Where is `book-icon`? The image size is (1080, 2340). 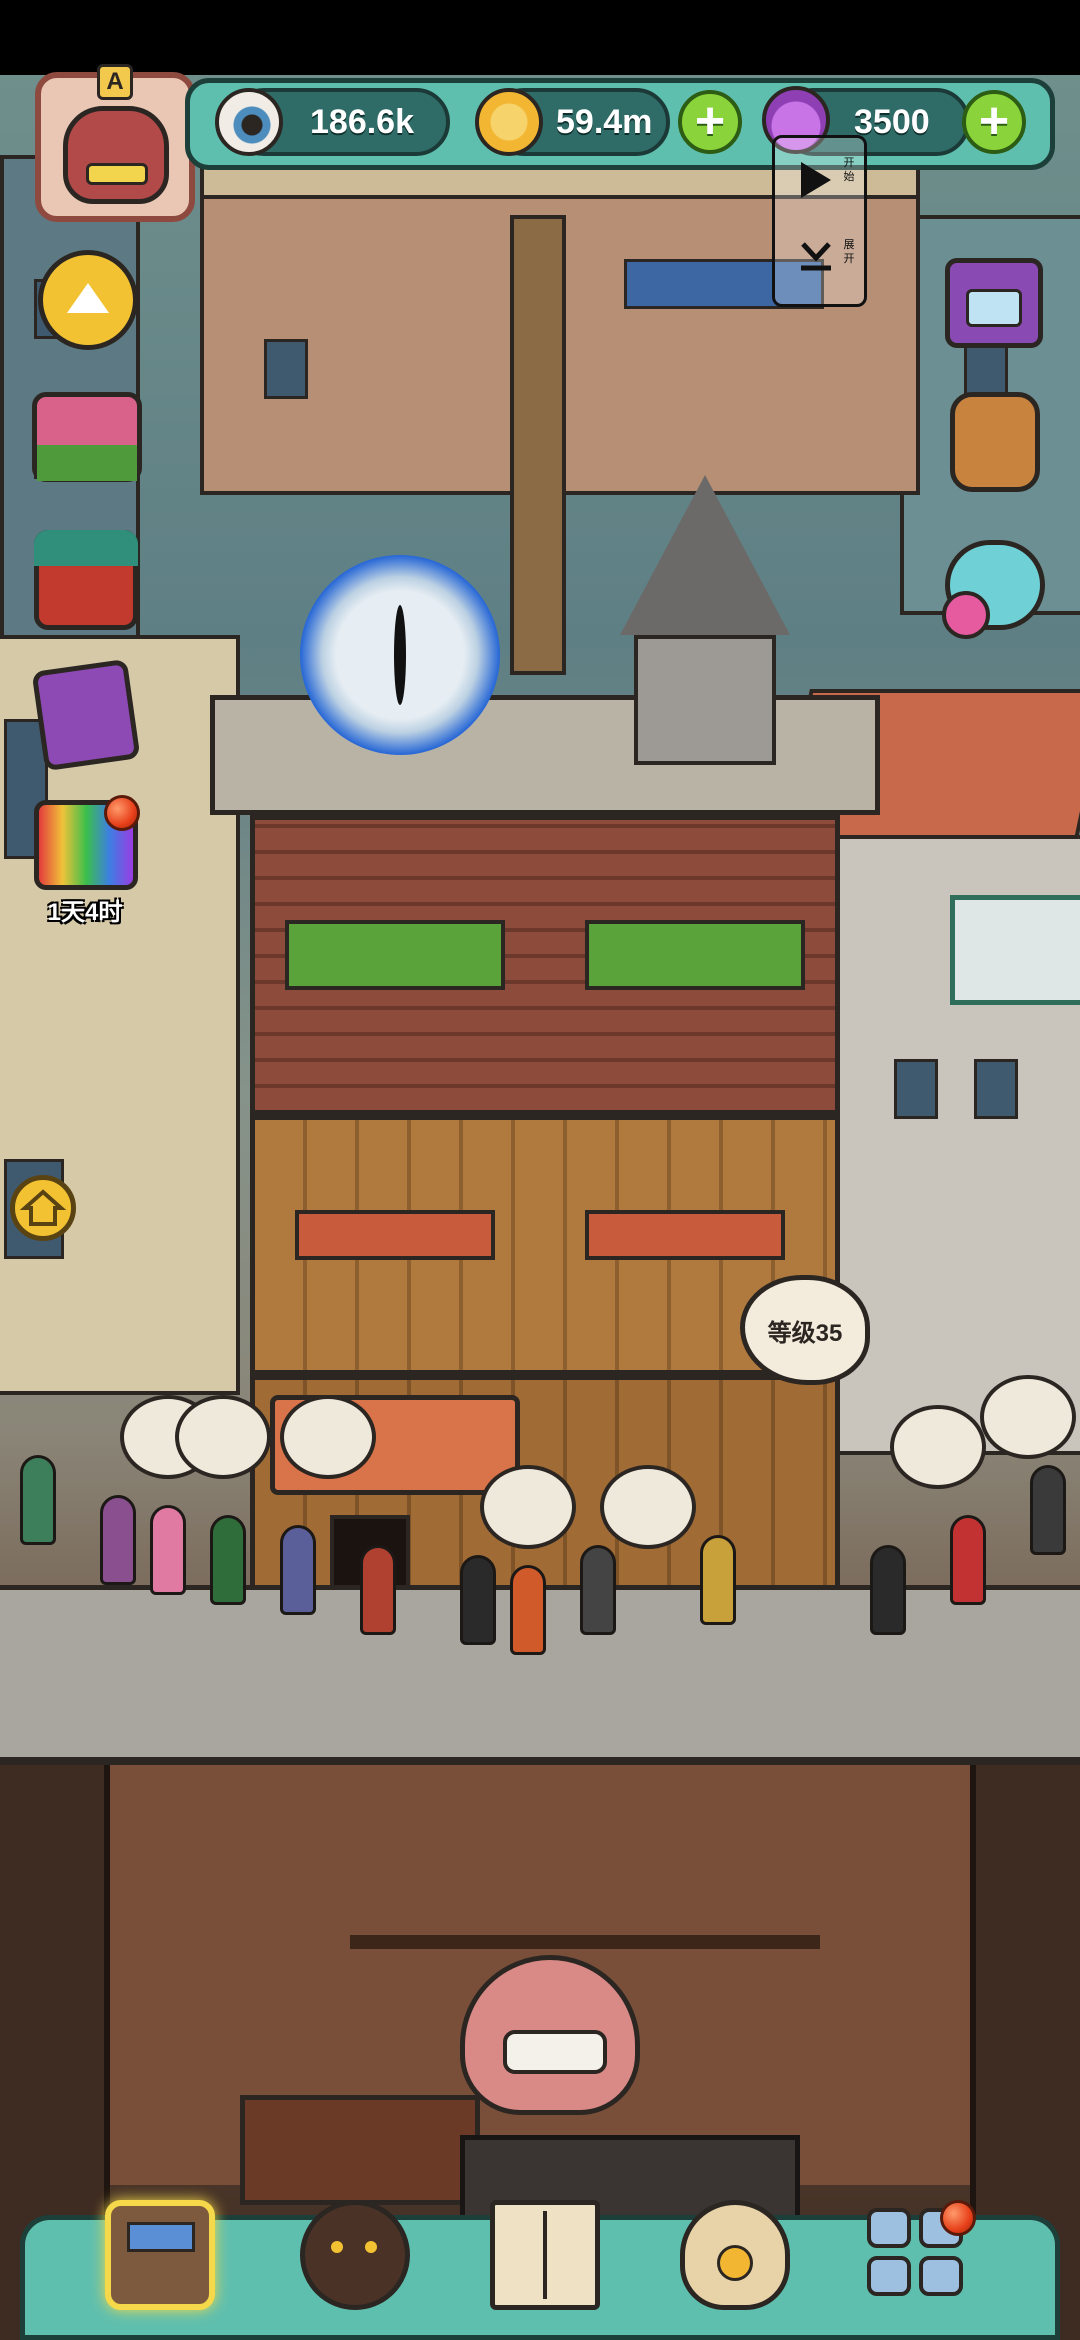 book-icon is located at coordinates (545, 2255).